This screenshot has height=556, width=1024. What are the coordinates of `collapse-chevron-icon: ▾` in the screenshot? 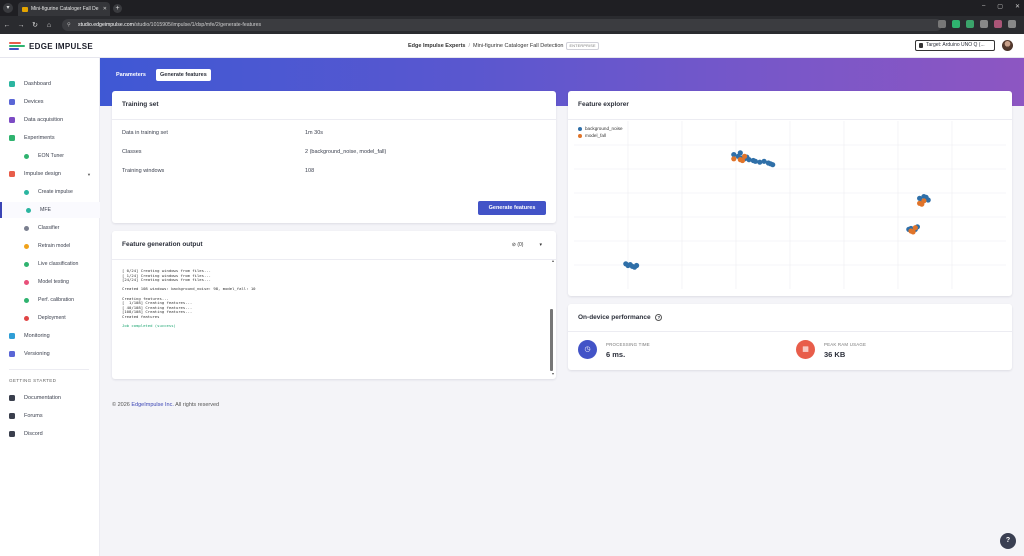 It's located at (540, 245).